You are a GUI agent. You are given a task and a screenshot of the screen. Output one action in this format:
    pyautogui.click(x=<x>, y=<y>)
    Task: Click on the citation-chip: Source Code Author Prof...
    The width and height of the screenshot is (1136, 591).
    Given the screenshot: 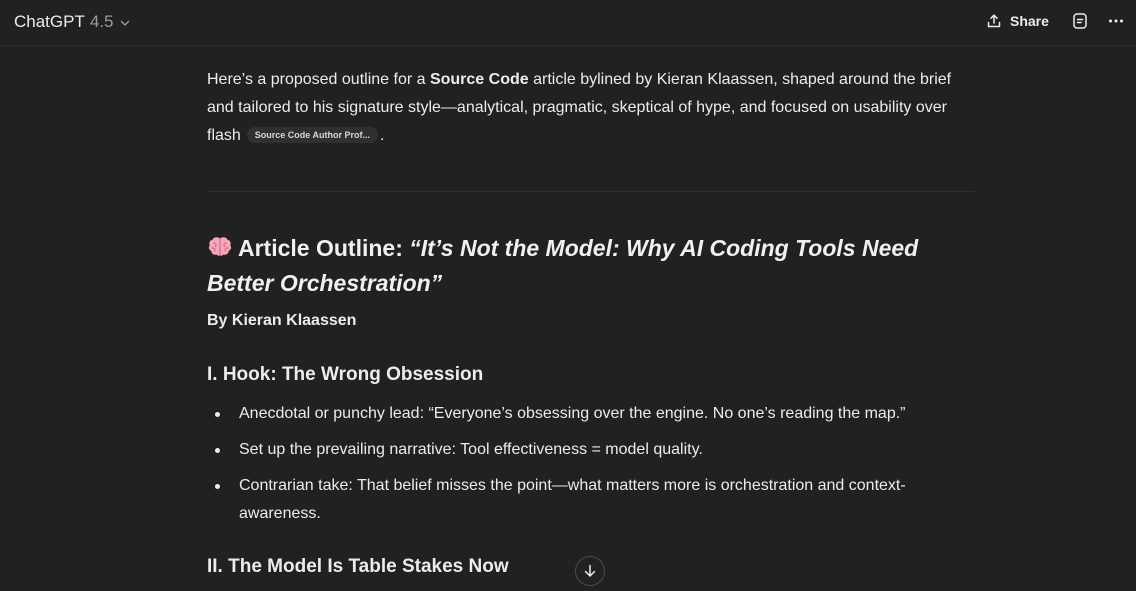 What is the action you would take?
    pyautogui.click(x=312, y=135)
    